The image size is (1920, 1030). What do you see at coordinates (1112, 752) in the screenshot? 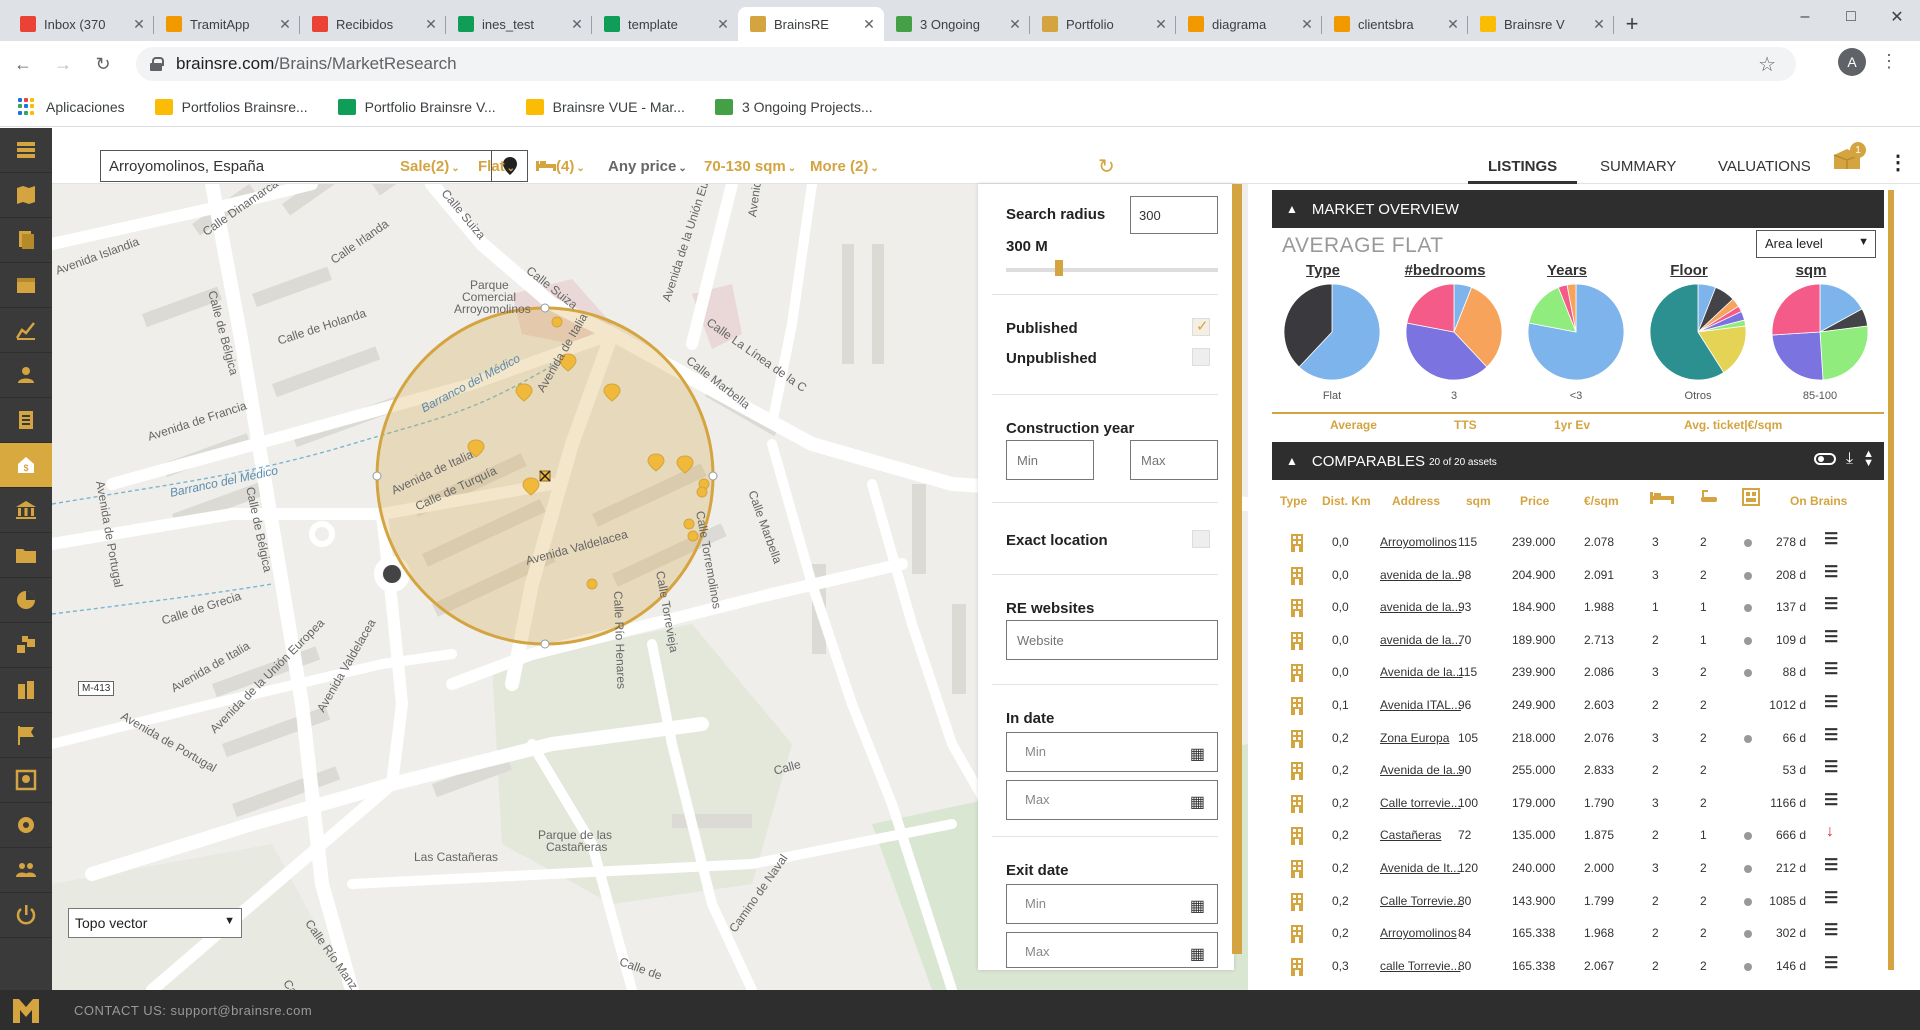
I see `in-date-min: Min ▦` at bounding box center [1112, 752].